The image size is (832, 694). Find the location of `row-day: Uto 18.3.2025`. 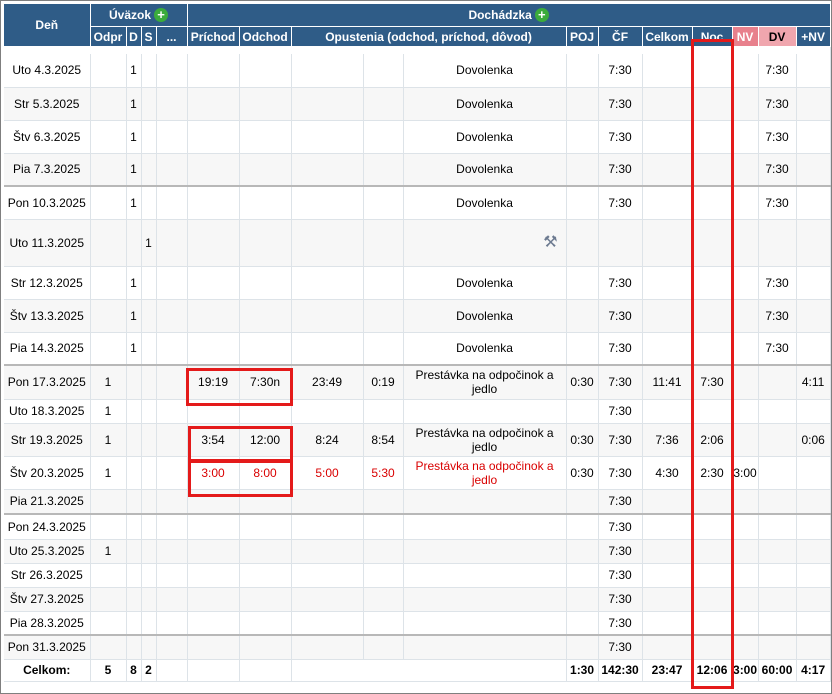

row-day: Uto 18.3.2025 is located at coordinates (47, 411).